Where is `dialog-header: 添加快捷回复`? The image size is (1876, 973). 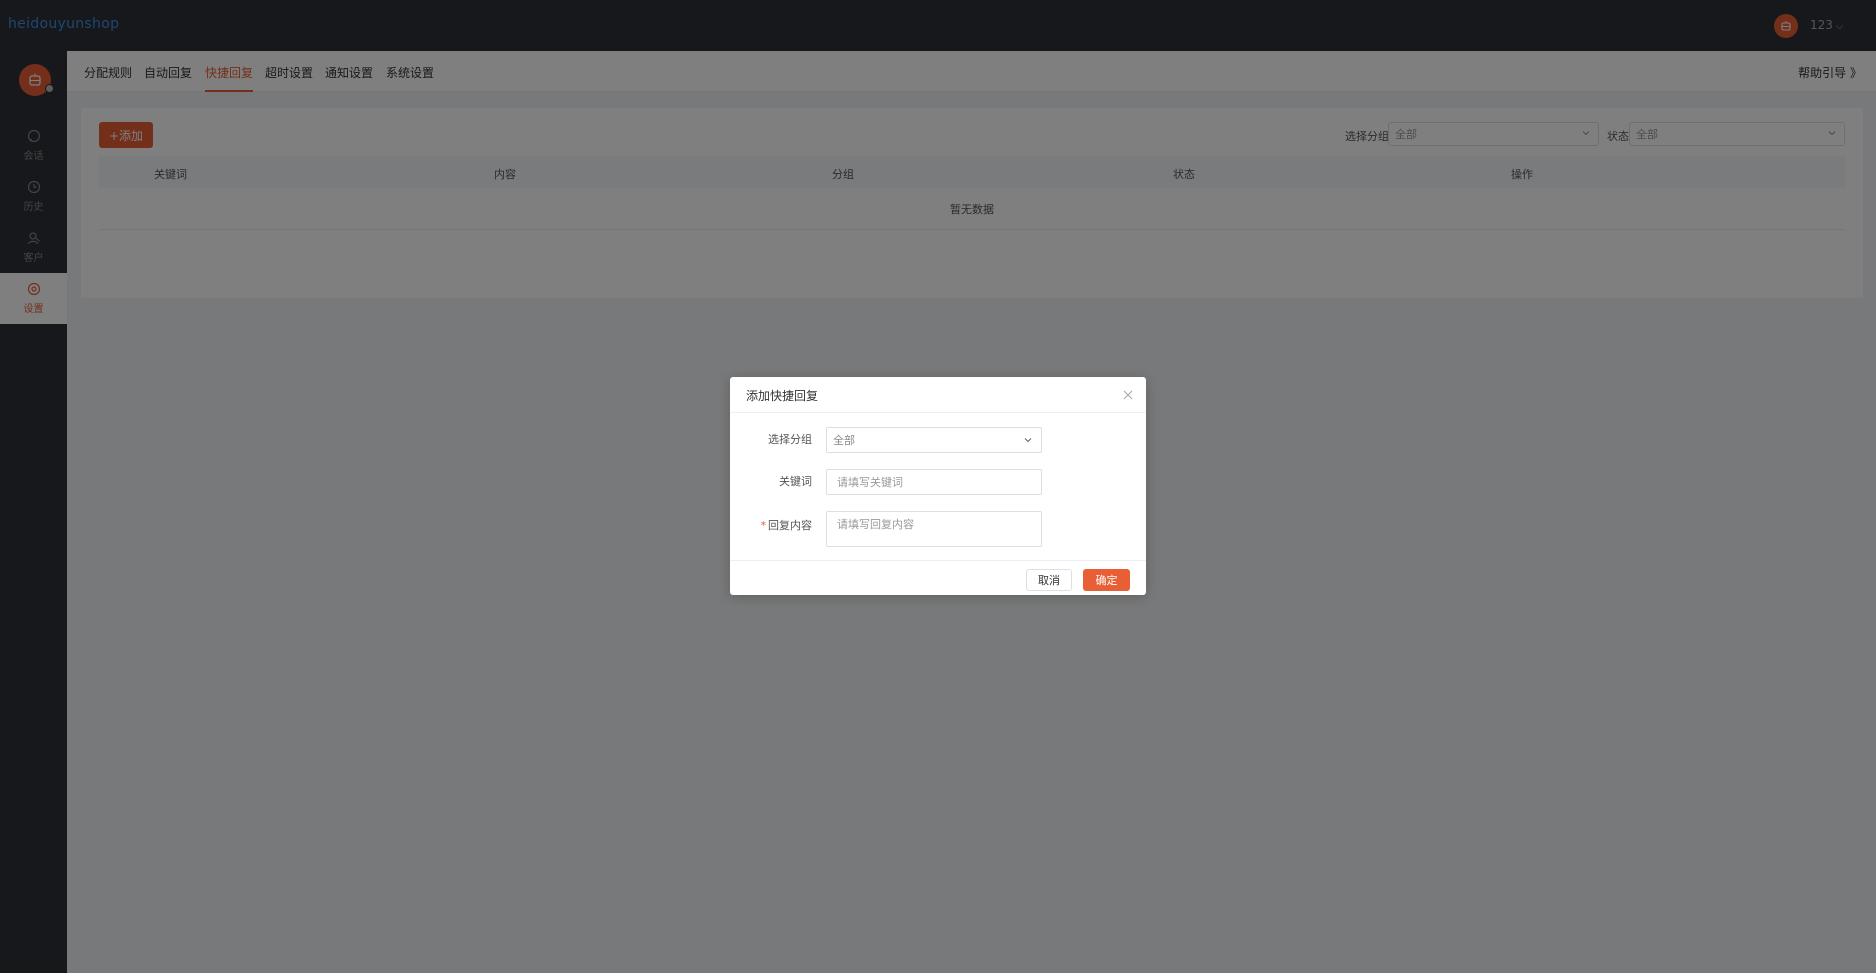 dialog-header: 添加快捷回复 is located at coordinates (938, 395).